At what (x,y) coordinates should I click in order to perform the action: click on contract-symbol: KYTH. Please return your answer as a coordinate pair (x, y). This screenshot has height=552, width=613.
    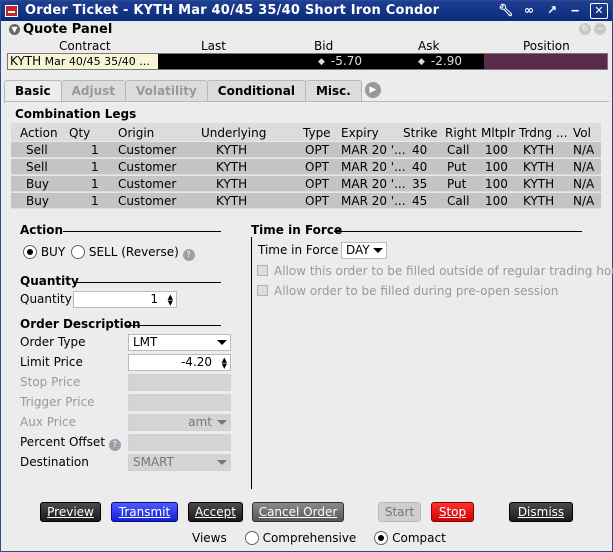
    Looking at the image, I should click on (26, 61).